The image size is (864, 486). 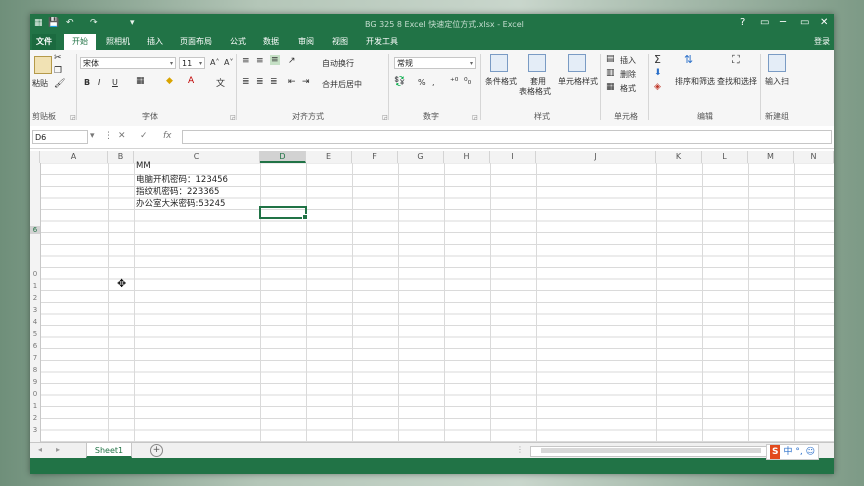 What do you see at coordinates (610, 87) in the screenshot?
I see `format-cells-icon: ▦` at bounding box center [610, 87].